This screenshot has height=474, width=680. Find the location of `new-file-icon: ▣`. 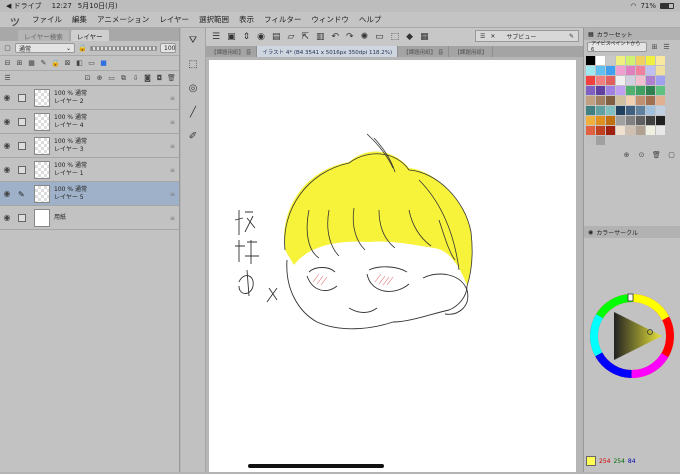

new-file-icon: ▣ is located at coordinates (231, 37).